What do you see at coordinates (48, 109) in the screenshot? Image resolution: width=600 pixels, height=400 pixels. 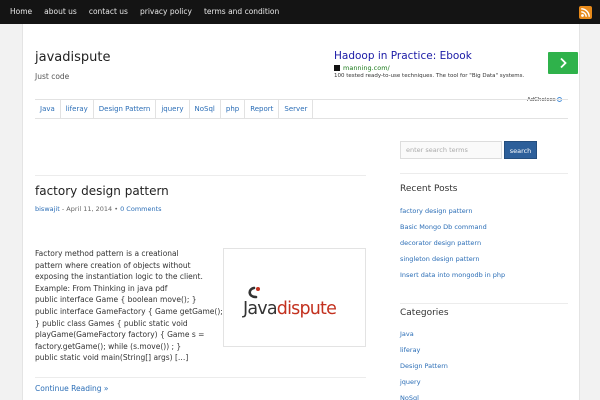 I see `menu-item-java: Java` at bounding box center [48, 109].